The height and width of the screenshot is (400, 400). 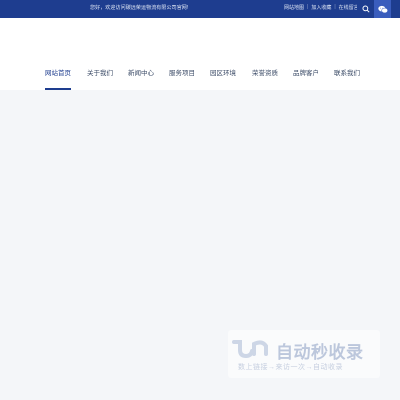 What do you see at coordinates (250, 349) in the screenshot?
I see `watermark-logo-icon` at bounding box center [250, 349].